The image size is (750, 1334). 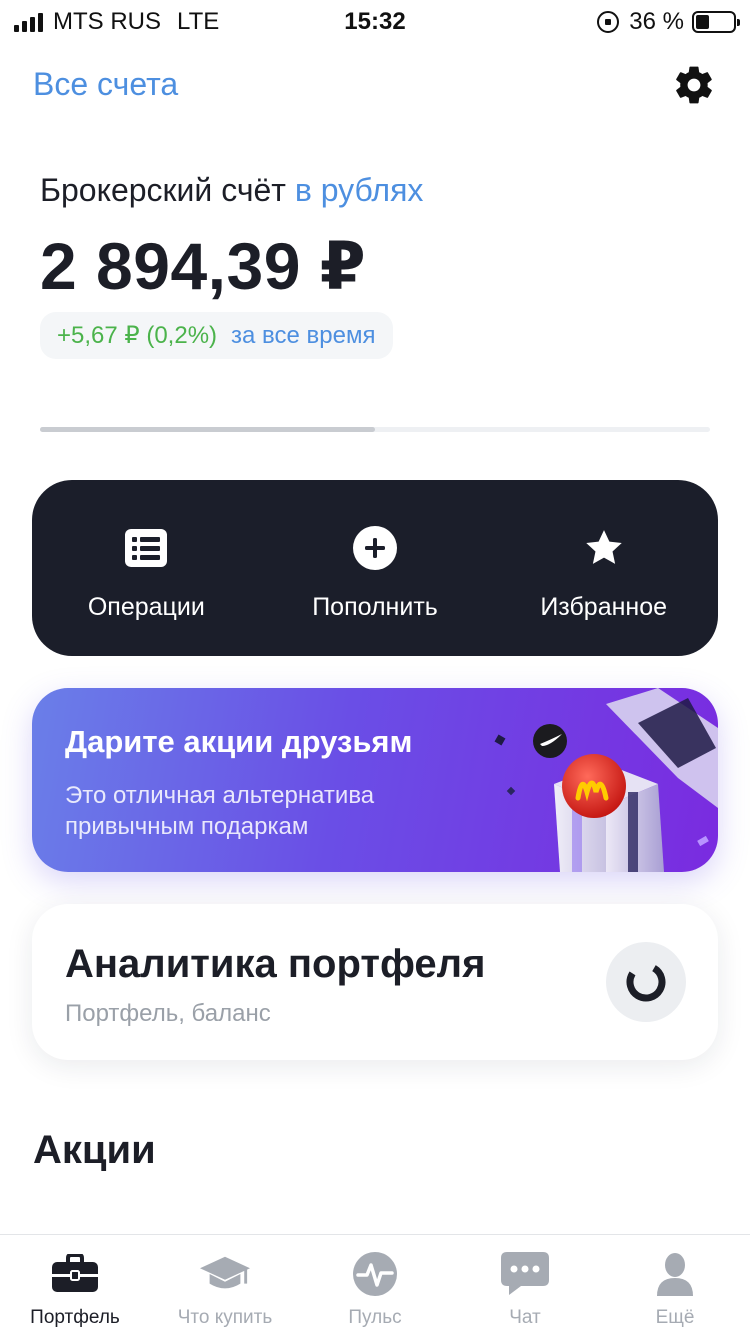 What do you see at coordinates (675, 1274) in the screenshot?
I see `profile-icon` at bounding box center [675, 1274].